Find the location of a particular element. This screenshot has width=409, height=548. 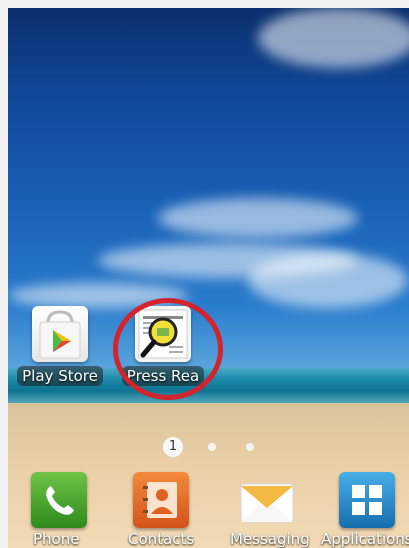

play-store-app: Play Store is located at coordinates (60, 346).